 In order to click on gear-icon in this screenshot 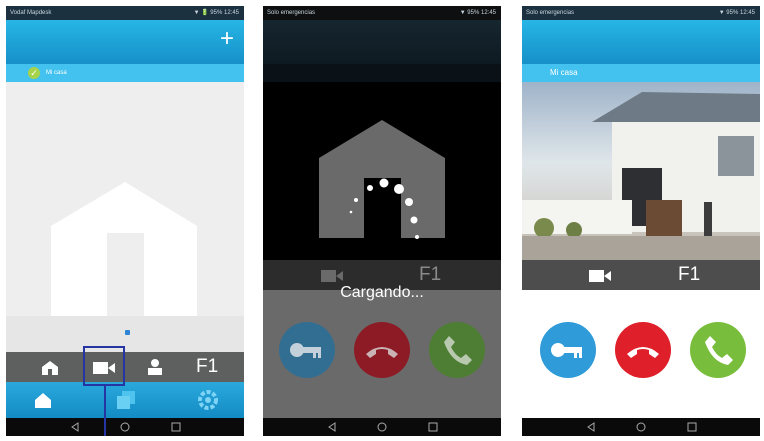, I will do `click(208, 400)`.